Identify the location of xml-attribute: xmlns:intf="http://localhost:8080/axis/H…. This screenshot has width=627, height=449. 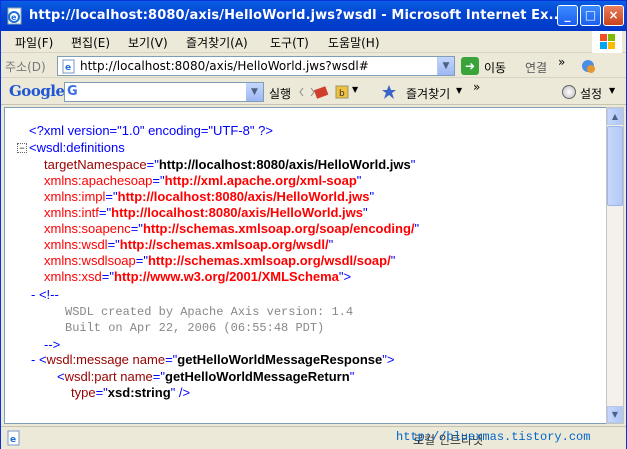
(206, 212).